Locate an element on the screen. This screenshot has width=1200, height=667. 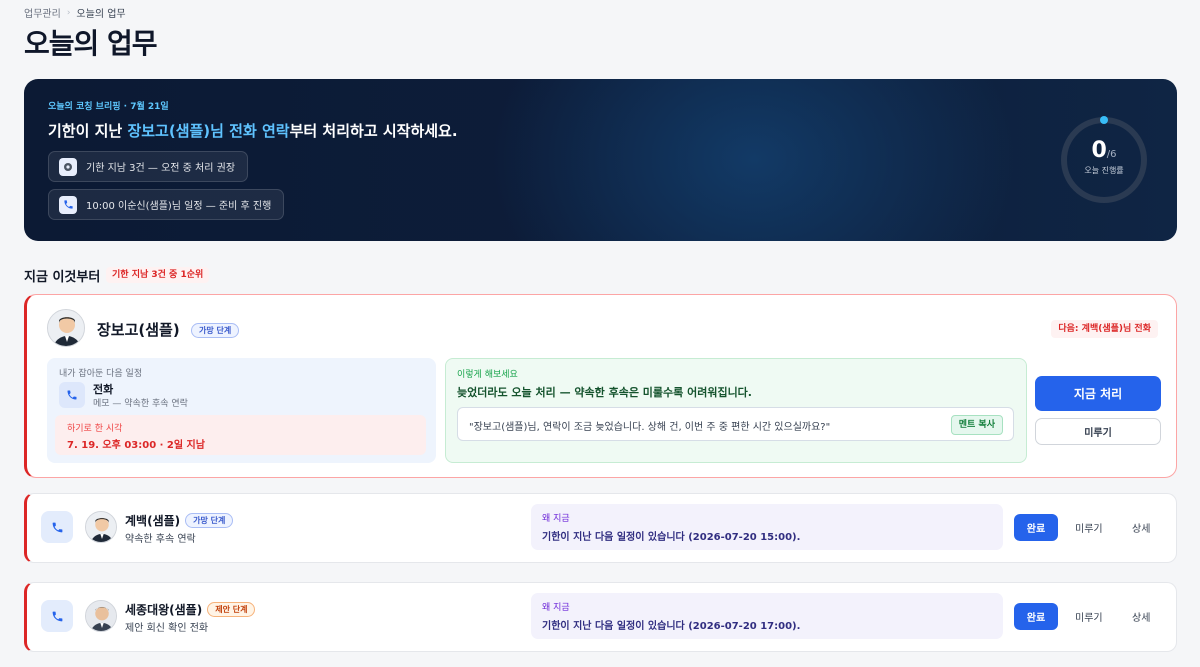
section-priority-badge: 기한 지남 3건 중 1순위 is located at coordinates (158, 275).